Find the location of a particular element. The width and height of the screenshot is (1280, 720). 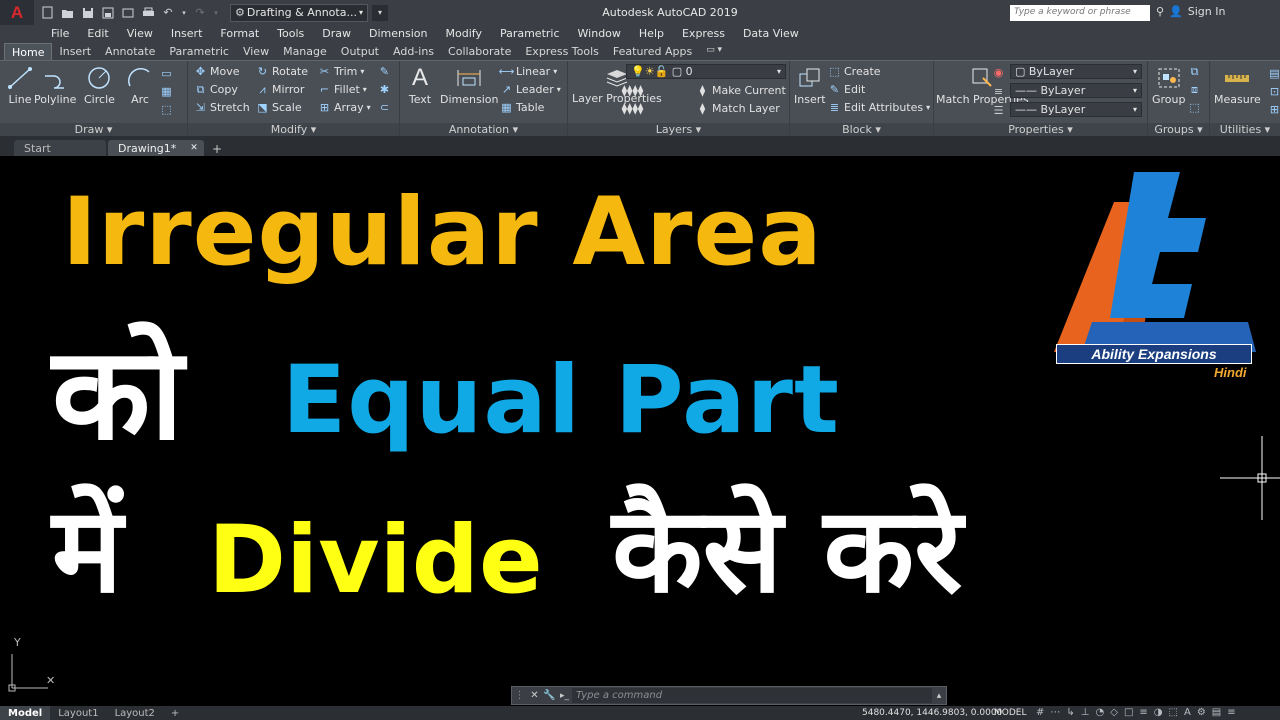

plot-icon is located at coordinates (148, 13).